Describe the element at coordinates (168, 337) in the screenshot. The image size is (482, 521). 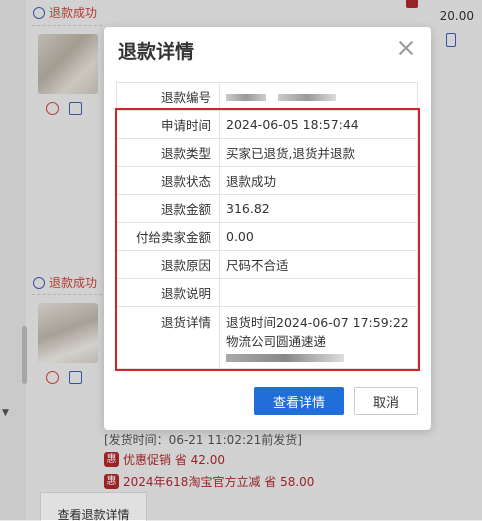
I see `row-label: 退货详情` at that location.